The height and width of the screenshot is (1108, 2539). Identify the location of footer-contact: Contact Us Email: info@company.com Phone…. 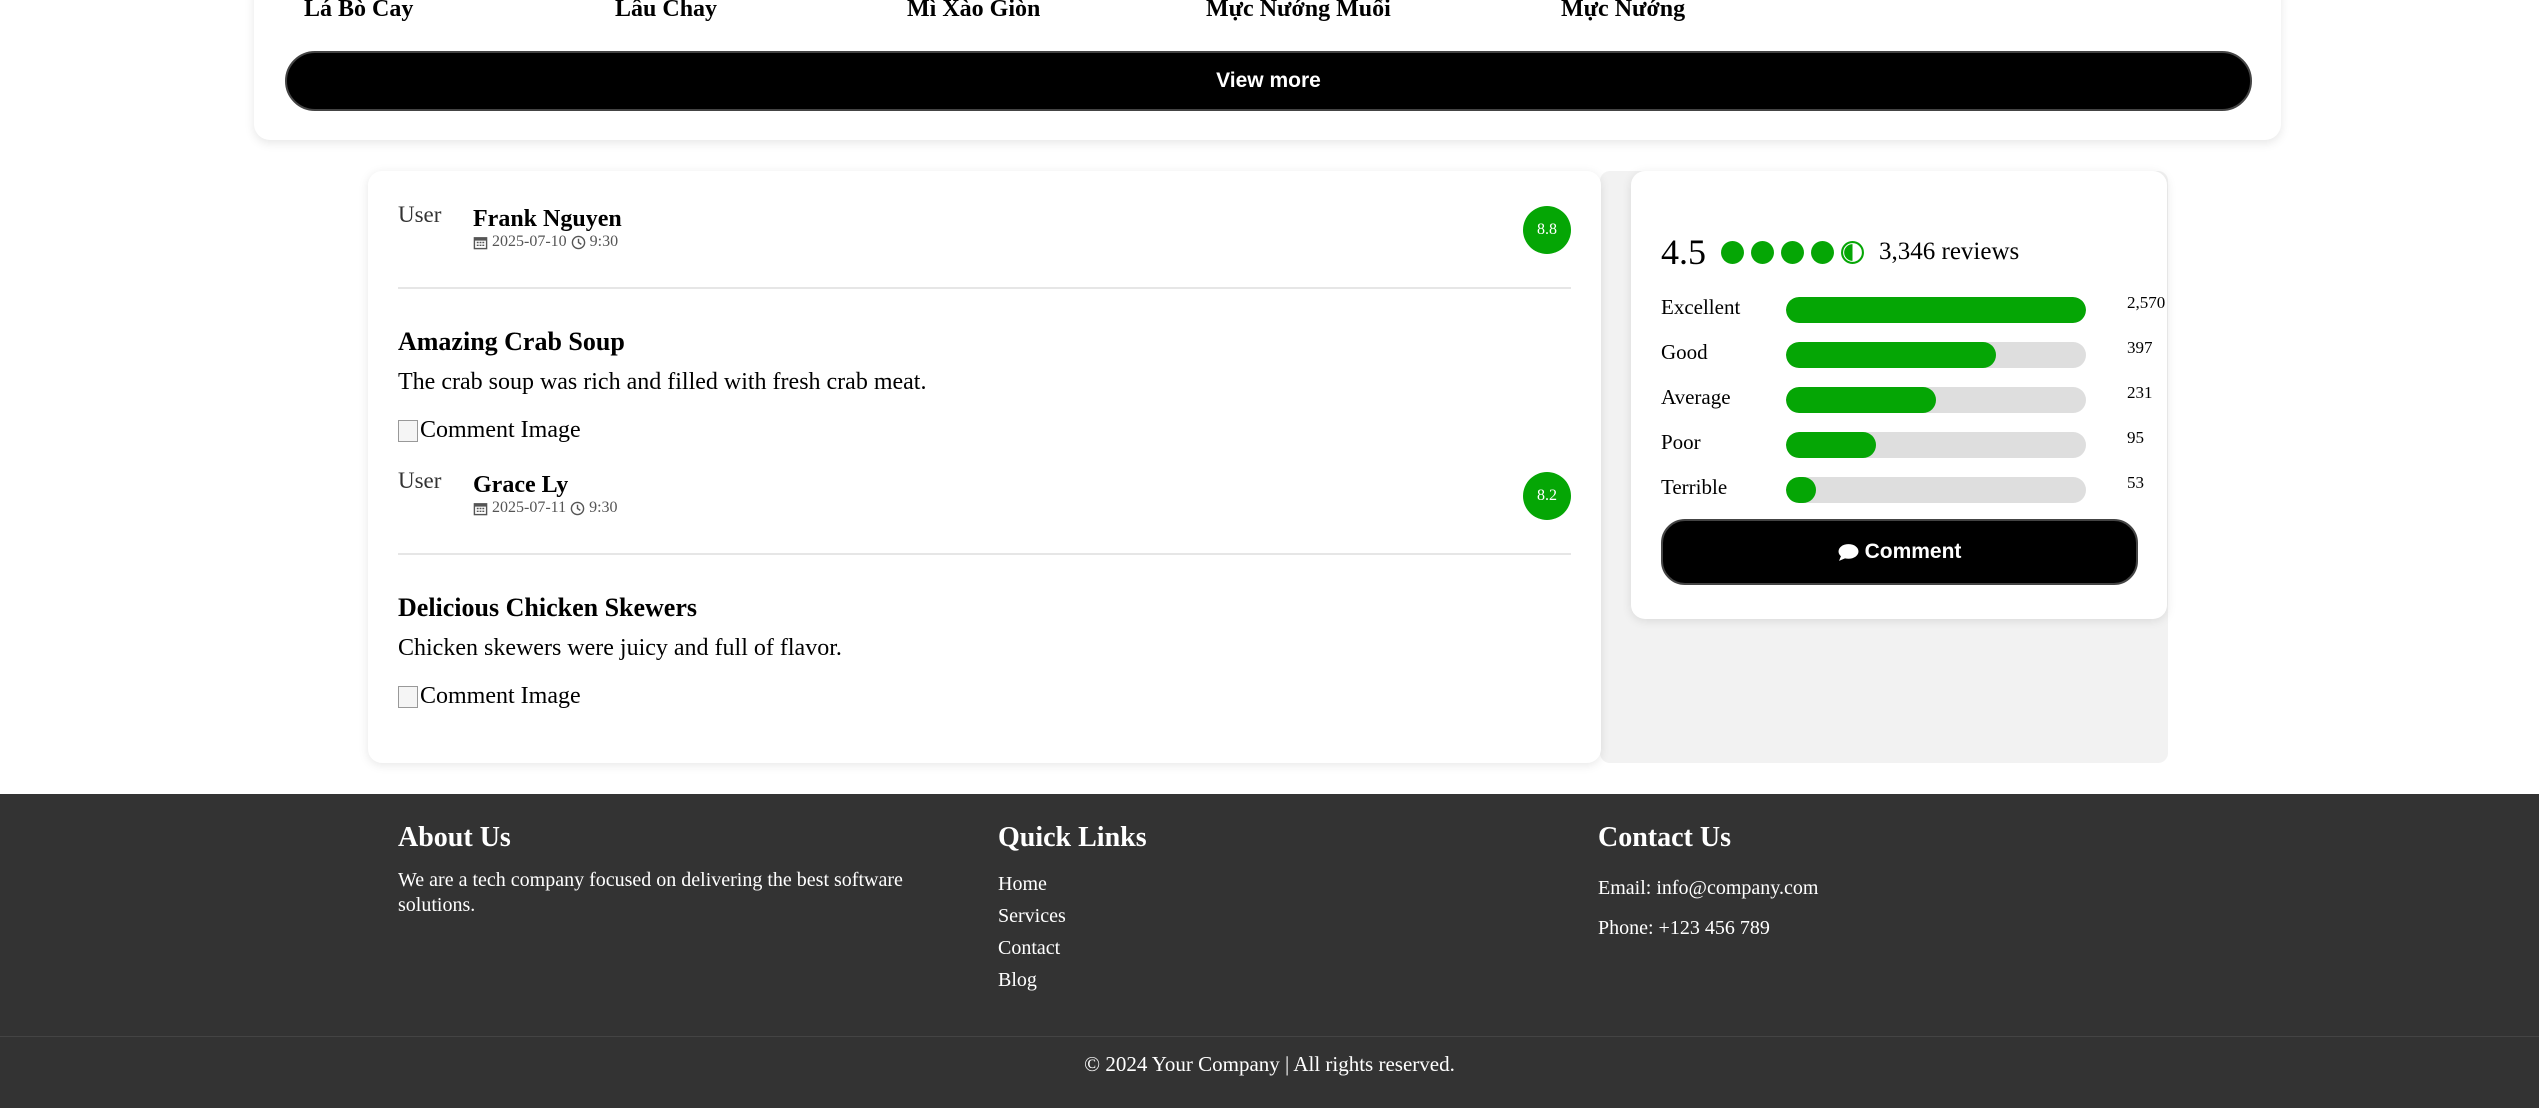
(1848, 885).